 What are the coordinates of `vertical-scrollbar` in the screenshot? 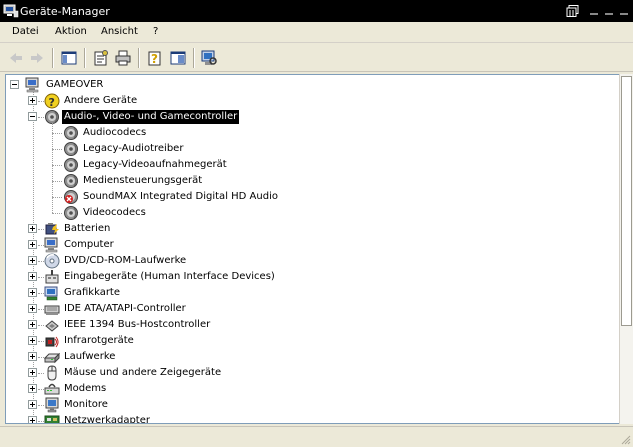 It's located at (626, 249).